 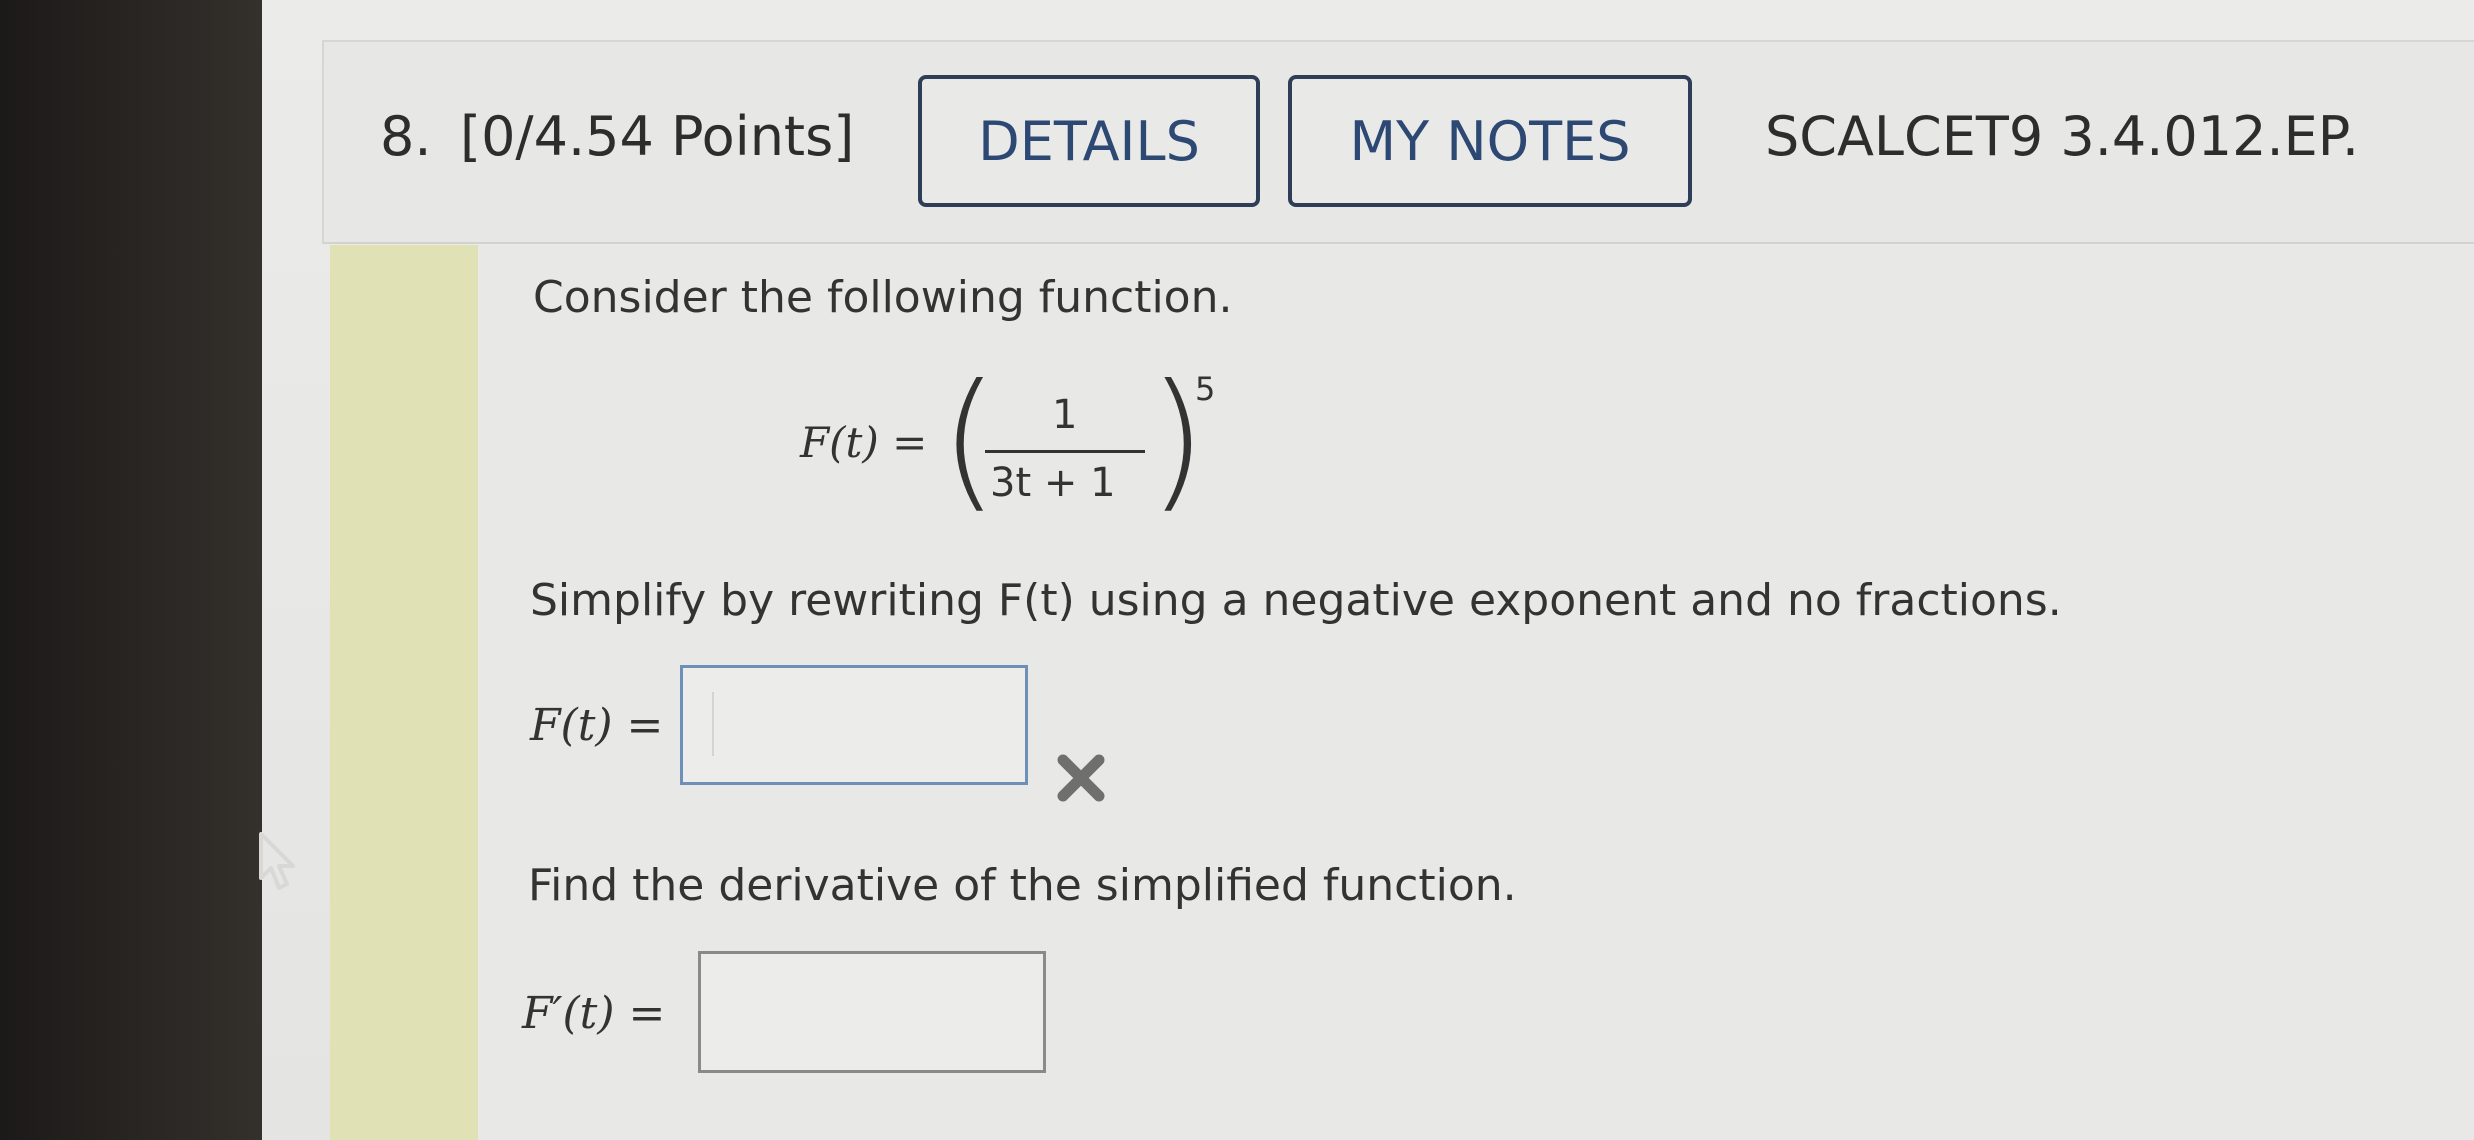 What do you see at coordinates (854, 725) in the screenshot?
I see `answer1-input` at bounding box center [854, 725].